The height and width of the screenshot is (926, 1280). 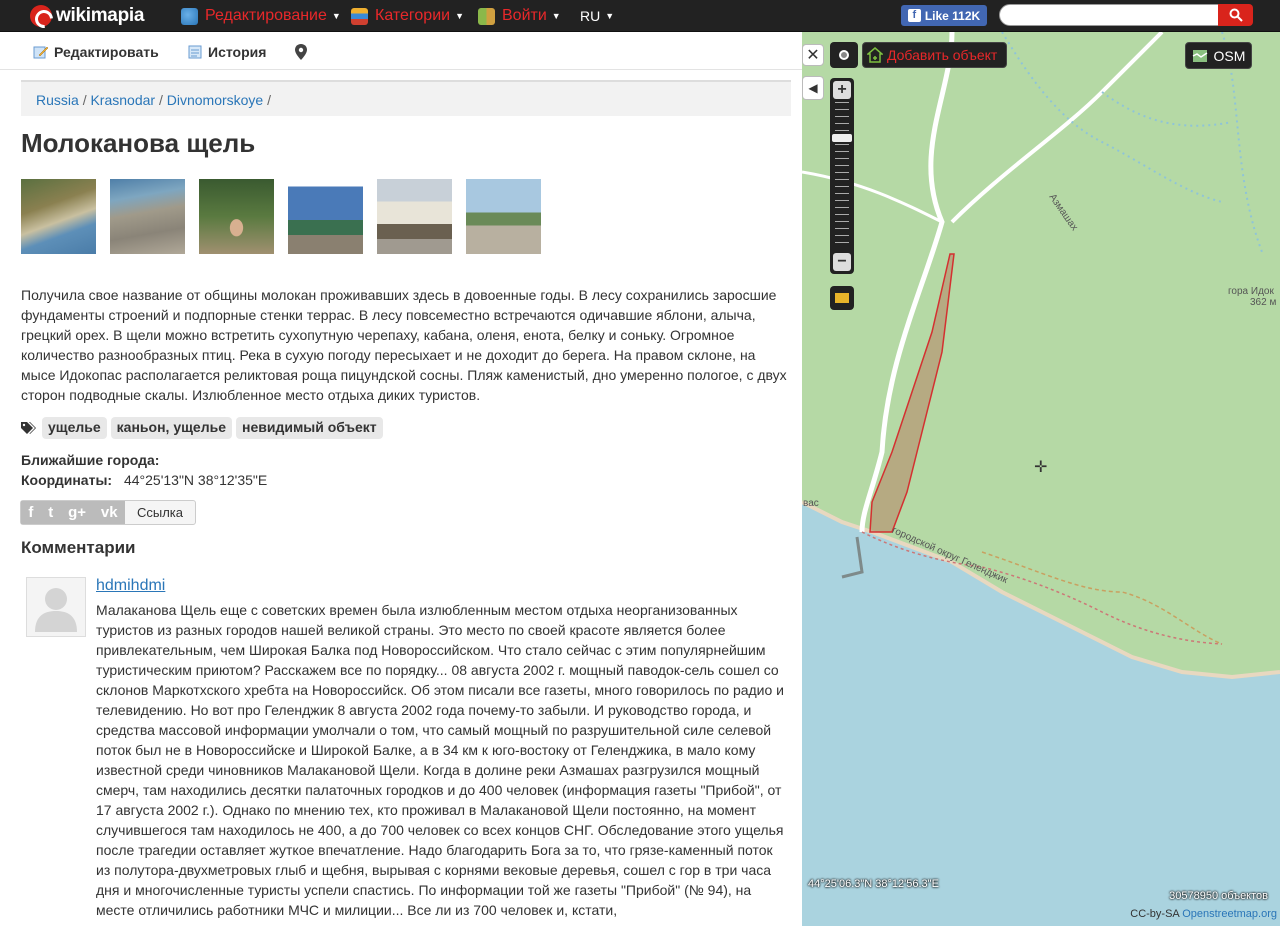 What do you see at coordinates (406, 98) in the screenshot?
I see `breadcrumb: Russia / Krasnodar / Divnomorskoye /` at bounding box center [406, 98].